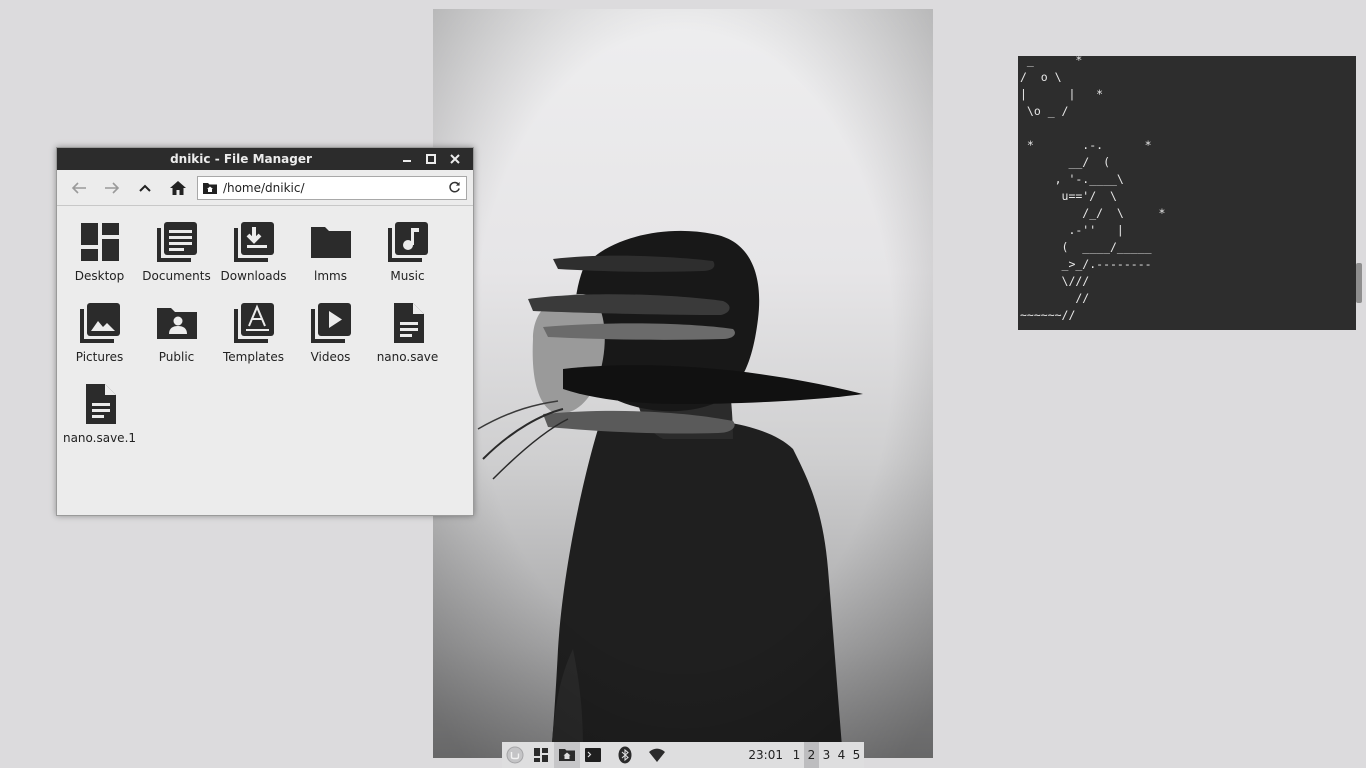  I want to click on workspace-3: 3, so click(826, 755).